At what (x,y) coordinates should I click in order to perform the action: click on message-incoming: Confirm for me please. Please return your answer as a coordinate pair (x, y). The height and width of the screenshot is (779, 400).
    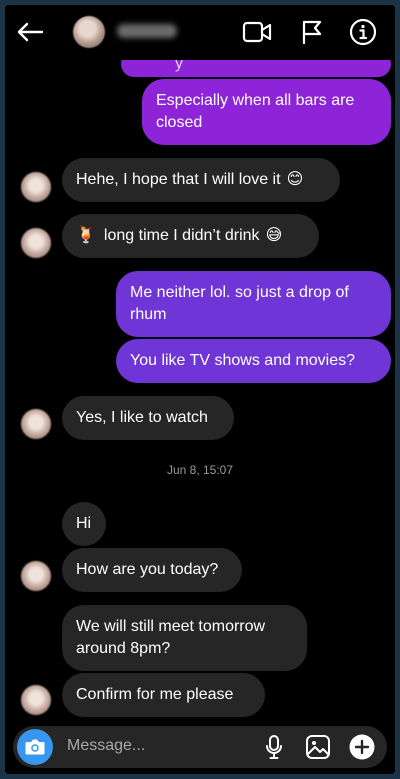
    Looking at the image, I should click on (163, 695).